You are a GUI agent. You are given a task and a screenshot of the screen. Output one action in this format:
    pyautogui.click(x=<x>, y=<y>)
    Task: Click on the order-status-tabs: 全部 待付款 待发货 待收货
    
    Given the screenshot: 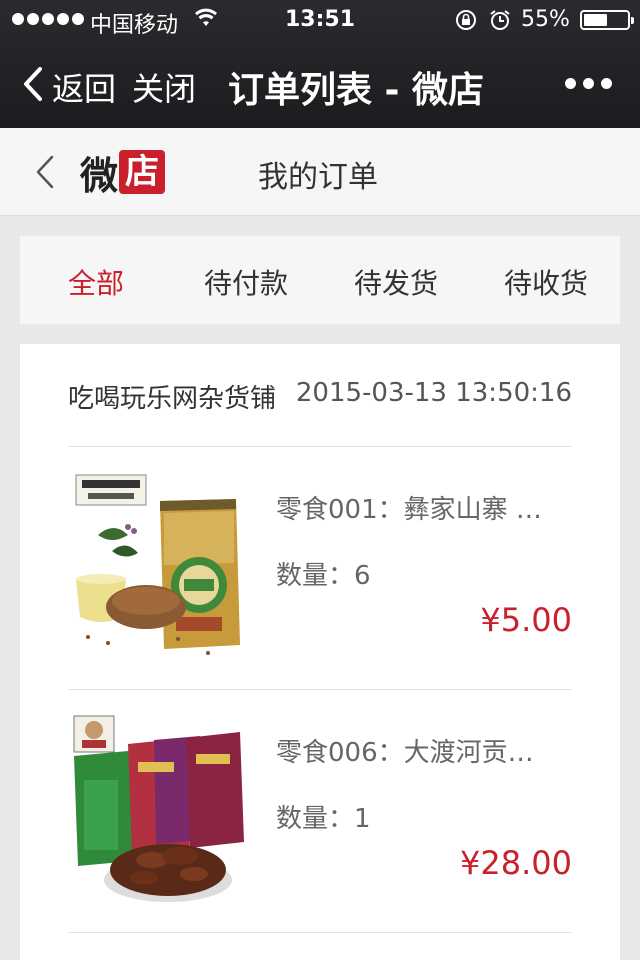 What is the action you would take?
    pyautogui.click(x=320, y=280)
    